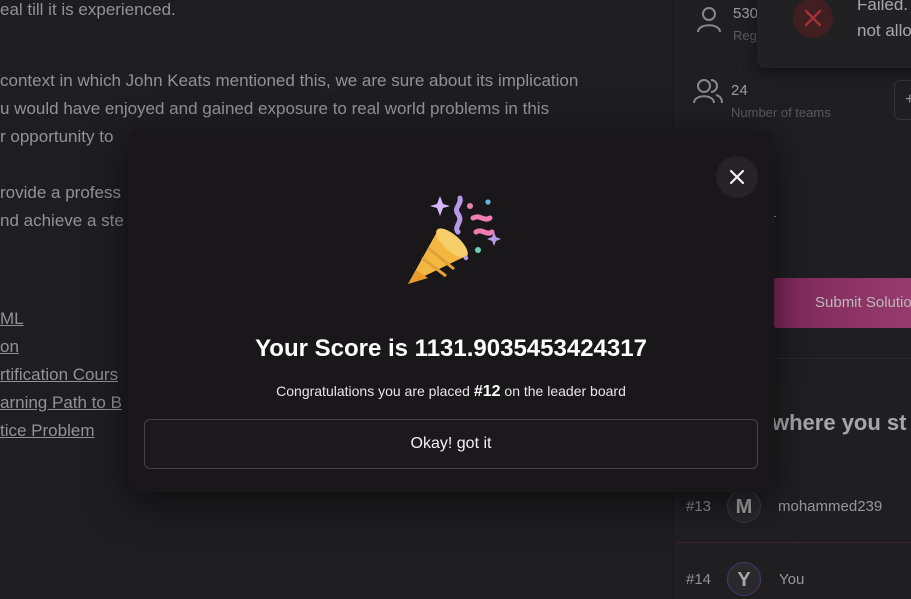 The width and height of the screenshot is (911, 599). What do you see at coordinates (565, 391) in the screenshot?
I see `placement-suffix: on the leader board` at bounding box center [565, 391].